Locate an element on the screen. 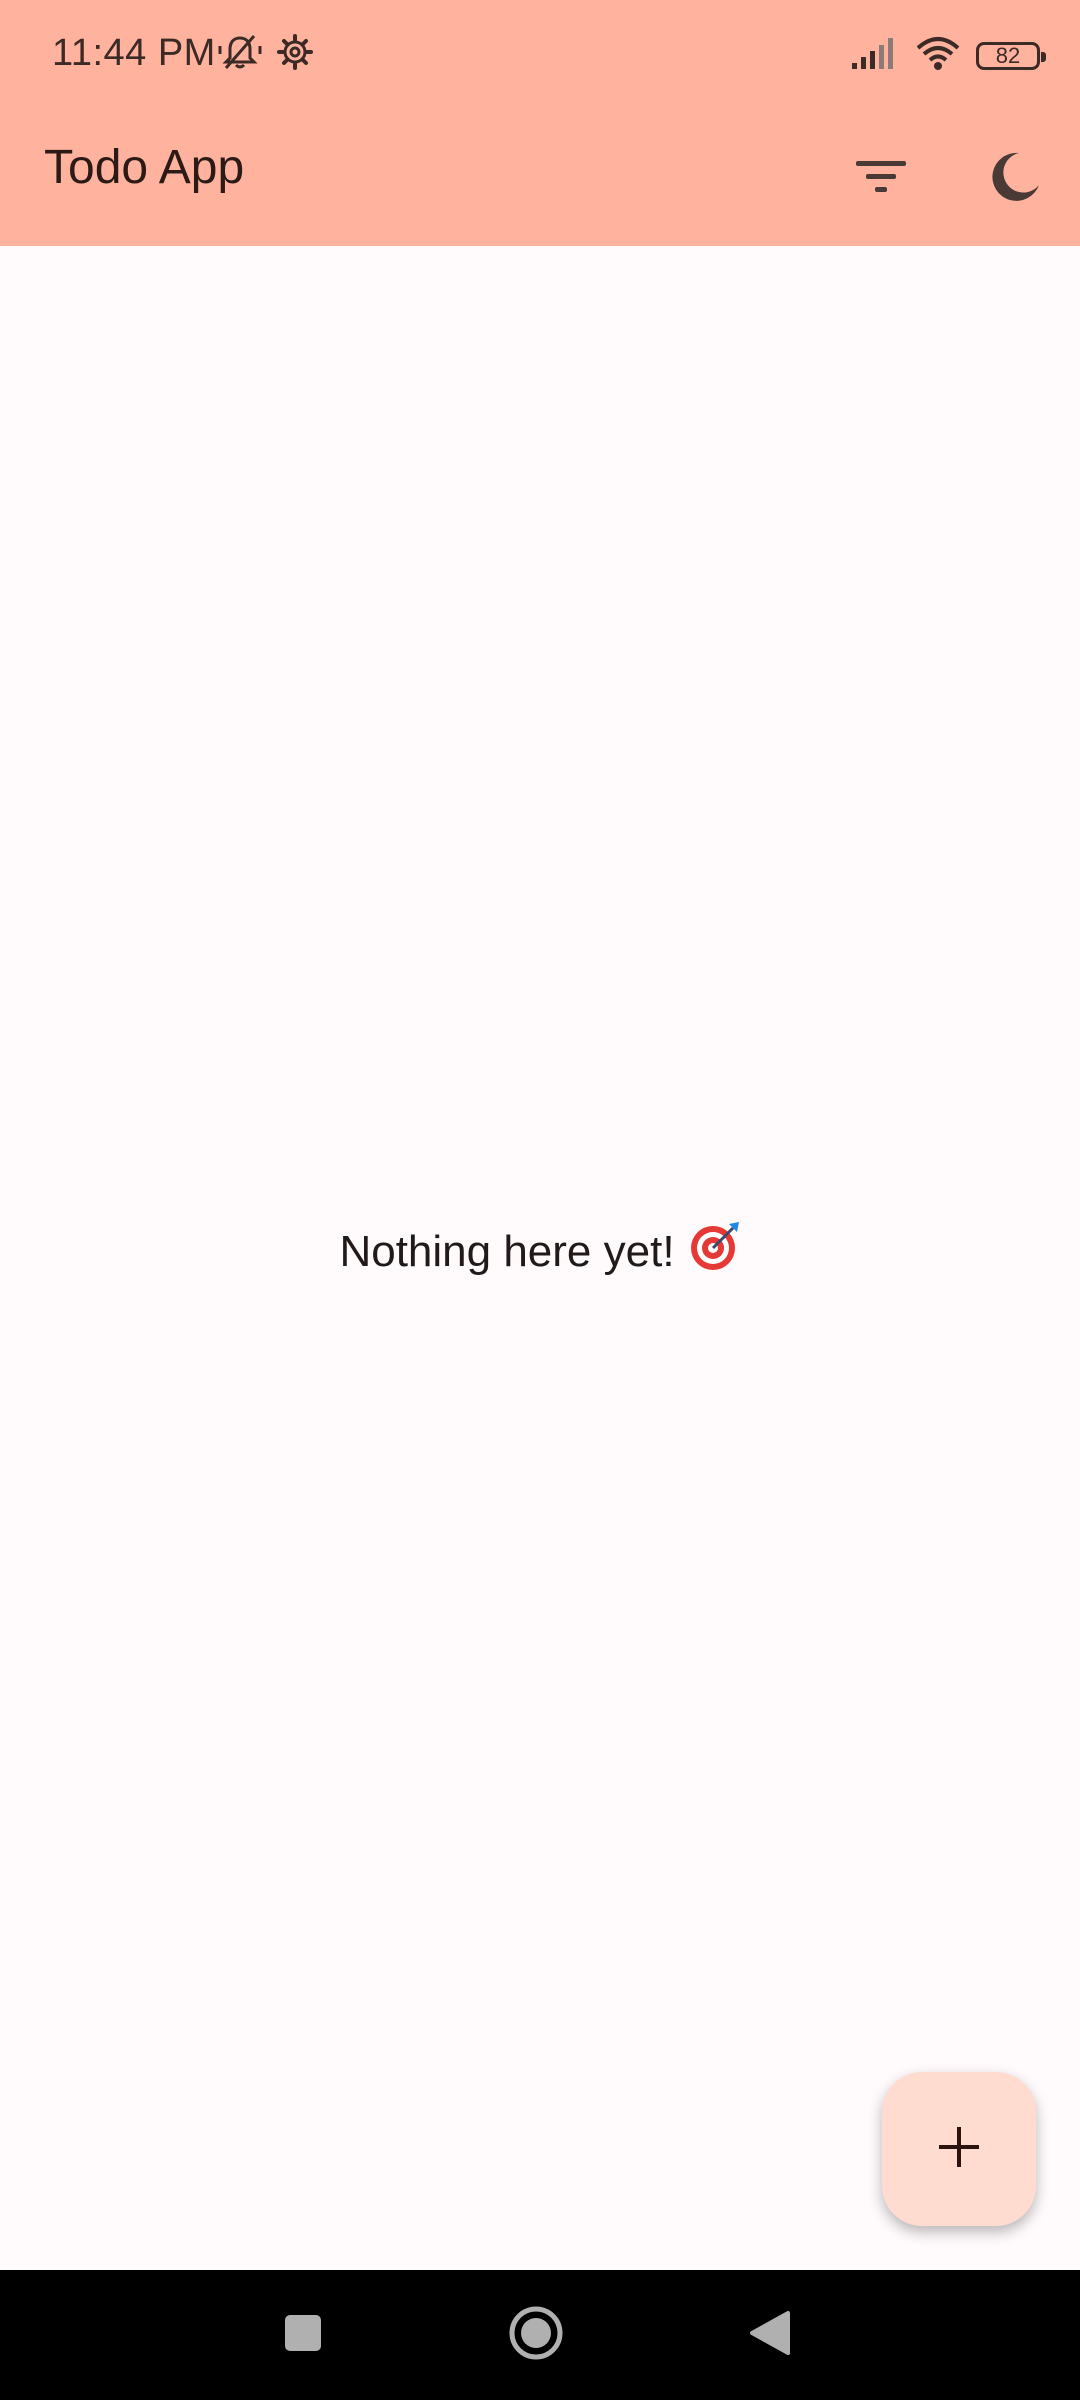  target-emoji-icon is located at coordinates (715, 1251).